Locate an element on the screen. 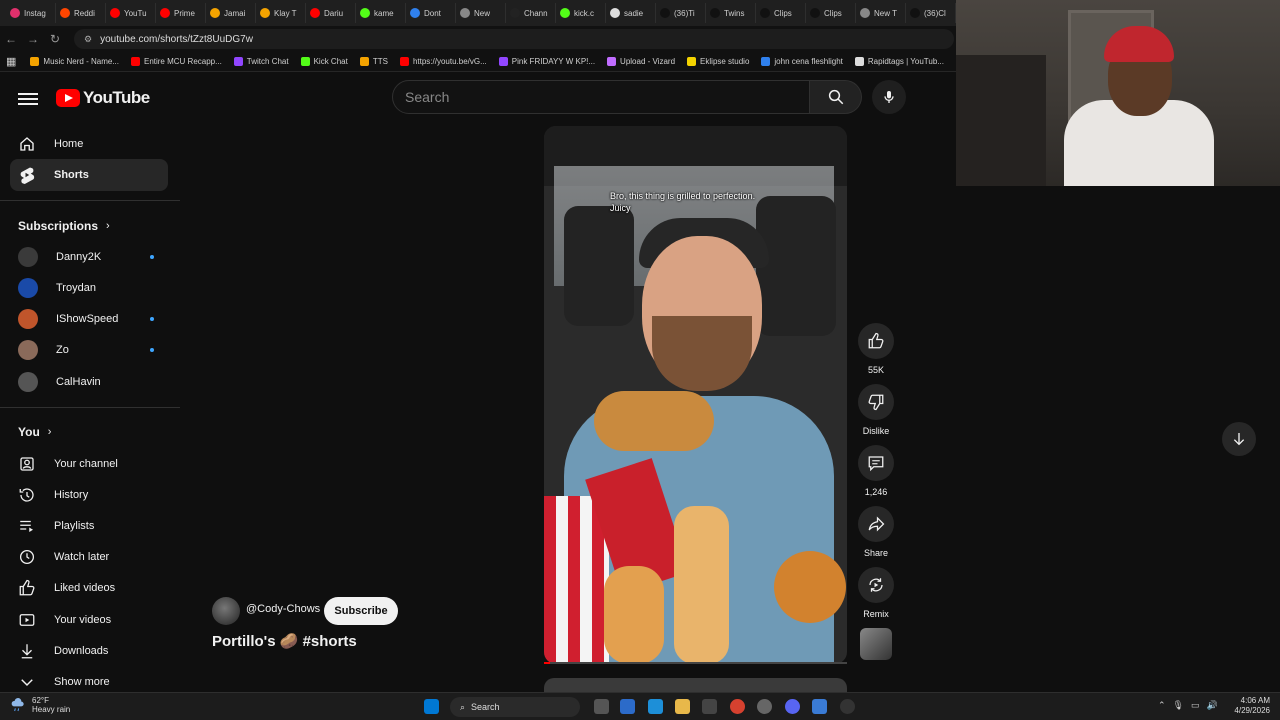 The height and width of the screenshot is (720, 1280). edge-icon is located at coordinates (655, 706).